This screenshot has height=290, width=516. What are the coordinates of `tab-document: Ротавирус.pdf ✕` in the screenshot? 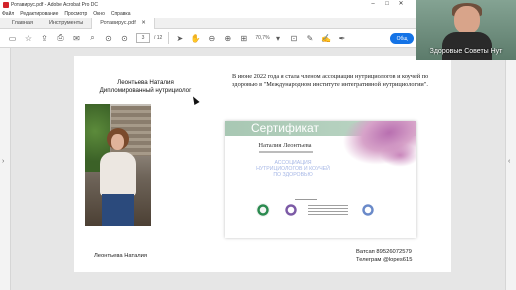 It's located at (123, 23).